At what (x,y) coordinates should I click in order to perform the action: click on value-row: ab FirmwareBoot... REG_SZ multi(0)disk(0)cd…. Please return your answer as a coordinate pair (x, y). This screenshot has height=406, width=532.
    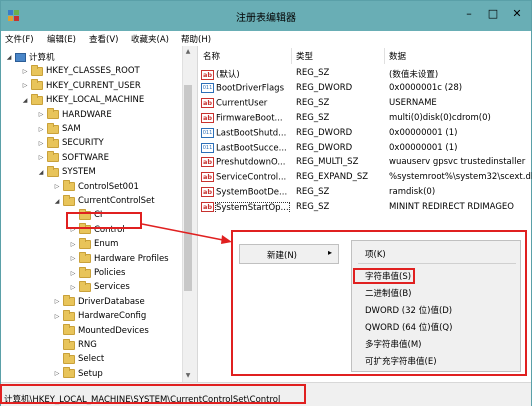
    Looking at the image, I should click on (365, 119).